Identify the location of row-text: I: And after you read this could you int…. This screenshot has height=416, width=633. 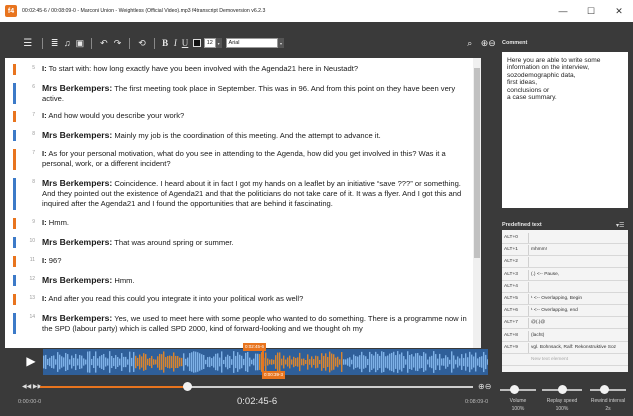
(257, 299).